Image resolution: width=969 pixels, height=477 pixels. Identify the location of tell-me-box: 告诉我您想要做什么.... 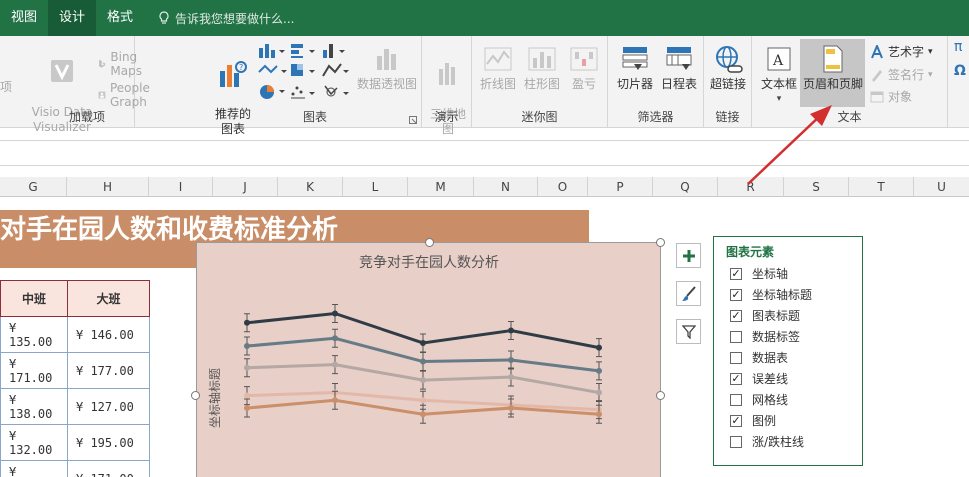
(219, 18).